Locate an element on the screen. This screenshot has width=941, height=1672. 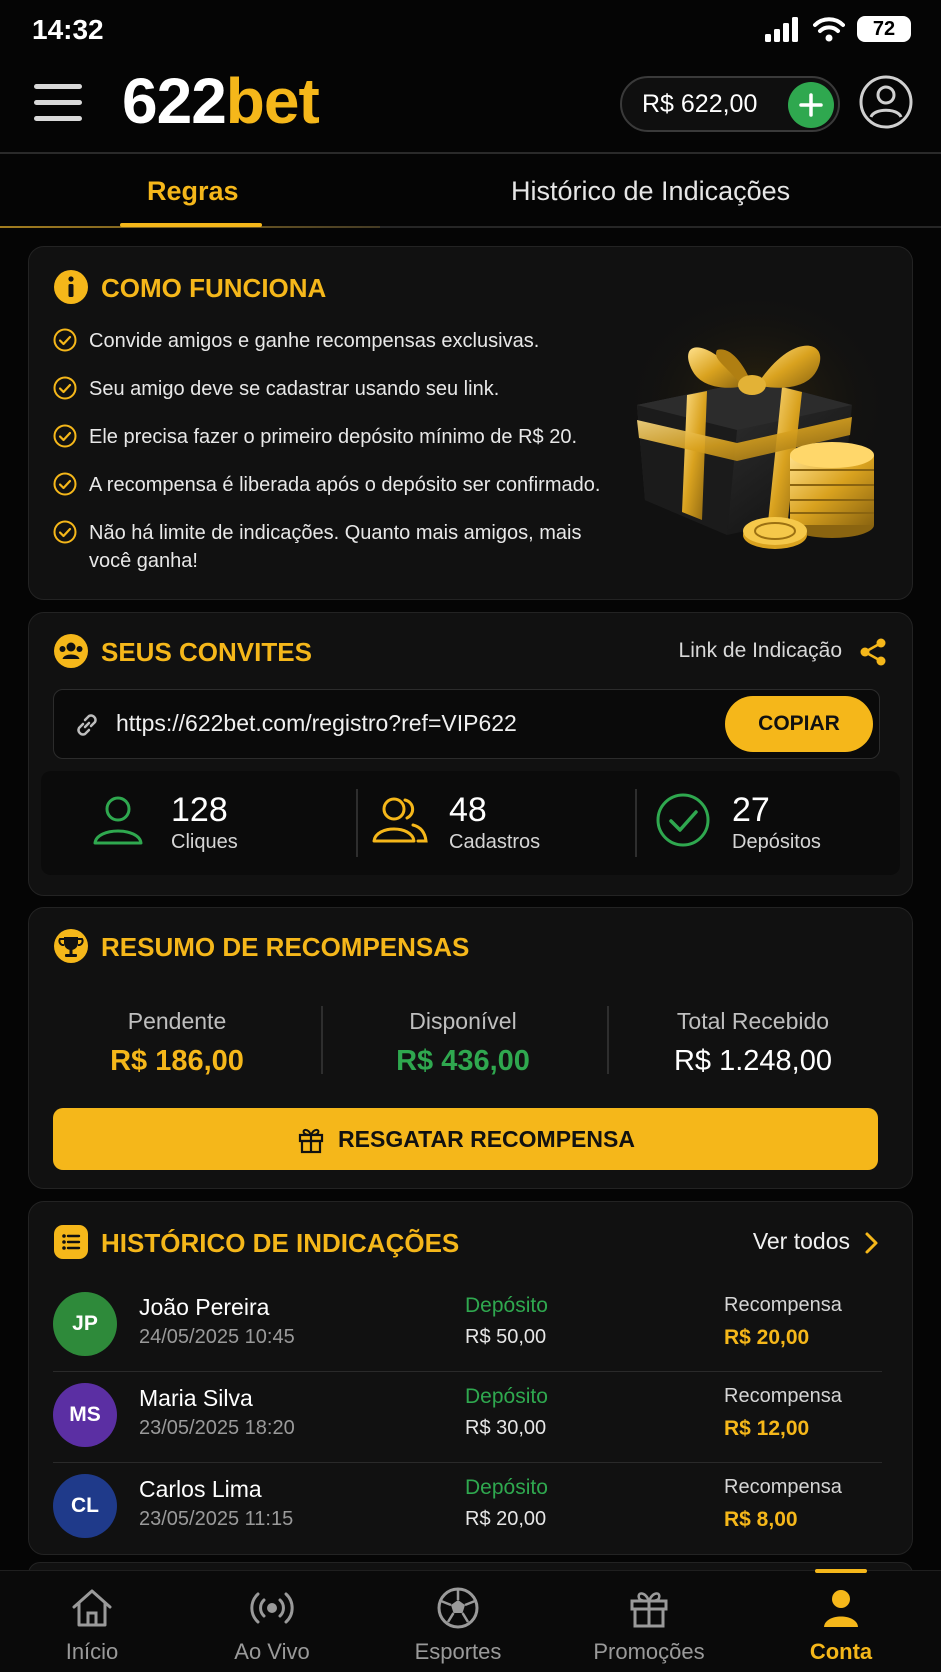
referral-avatar: JP is located at coordinates (85, 1324).